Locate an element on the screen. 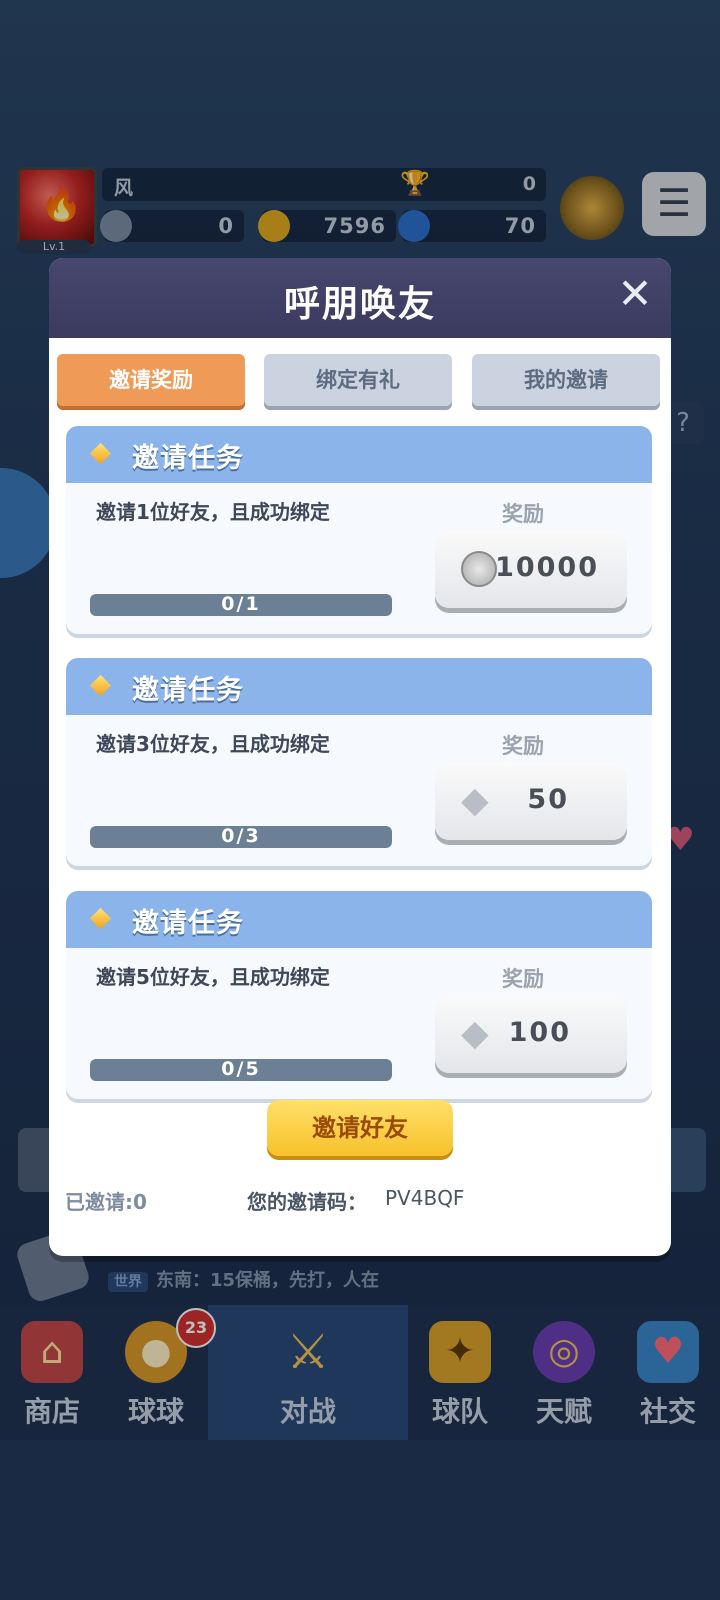 The image size is (720, 1600). reward-button: ◆ 50 is located at coordinates (531, 801).